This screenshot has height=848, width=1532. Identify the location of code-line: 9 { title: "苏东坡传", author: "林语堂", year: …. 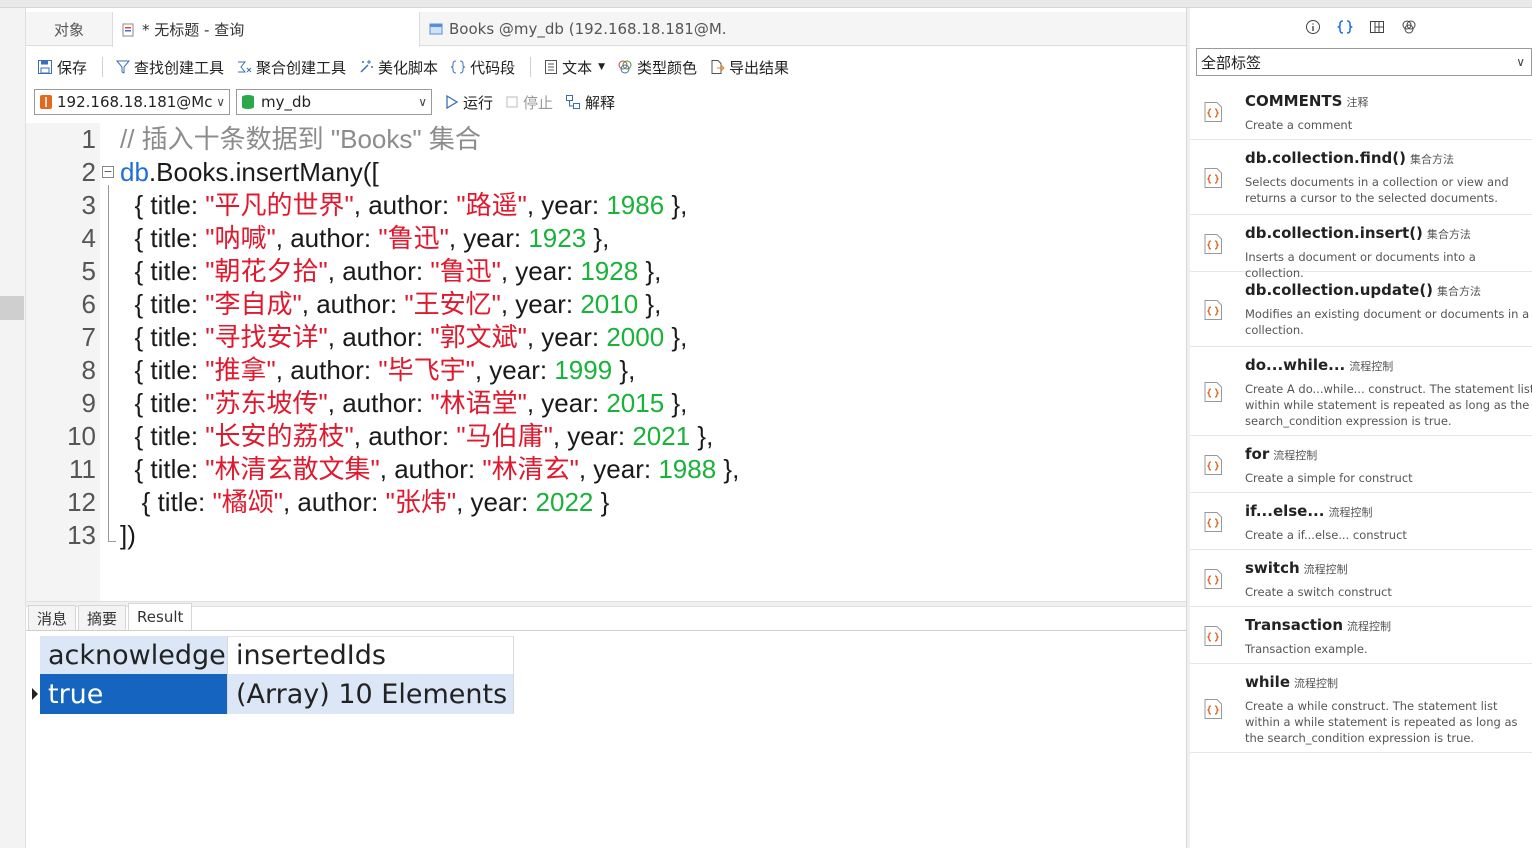
(606, 403).